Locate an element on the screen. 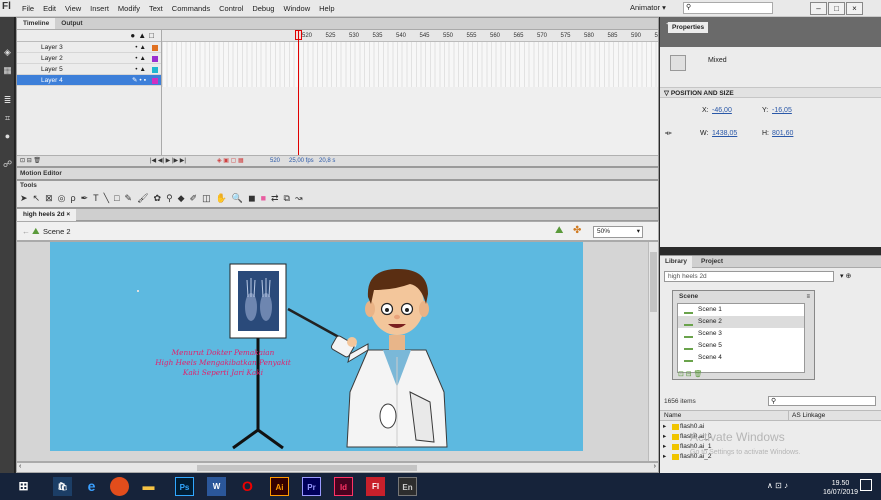 Image resolution: width=881 pixels, height=500 pixels. help-search-input: ⚲ is located at coordinates (728, 8).